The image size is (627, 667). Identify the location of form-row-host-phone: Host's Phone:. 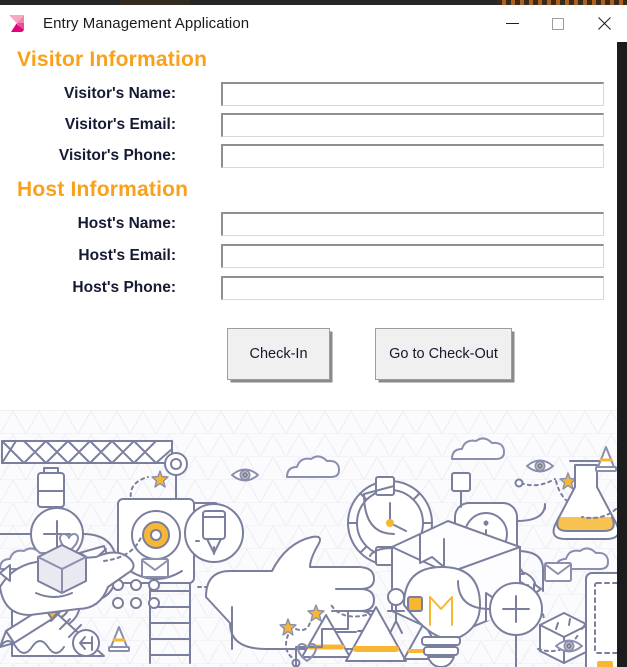
(306, 288).